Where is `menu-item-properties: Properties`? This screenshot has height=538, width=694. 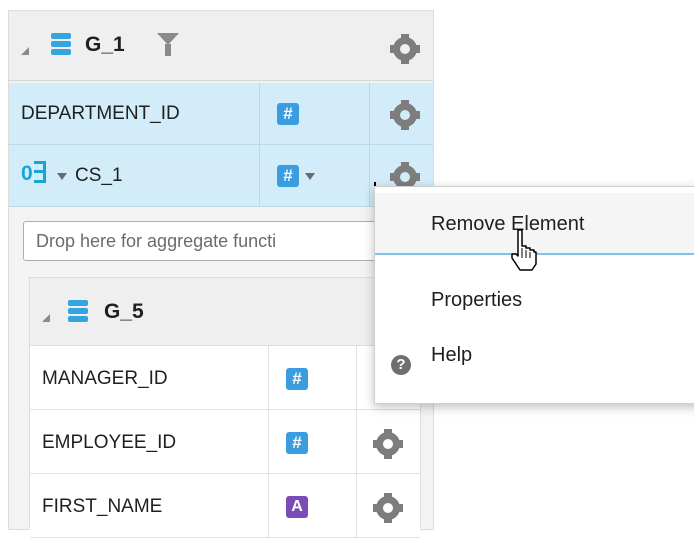 menu-item-properties: Properties is located at coordinates (534, 300).